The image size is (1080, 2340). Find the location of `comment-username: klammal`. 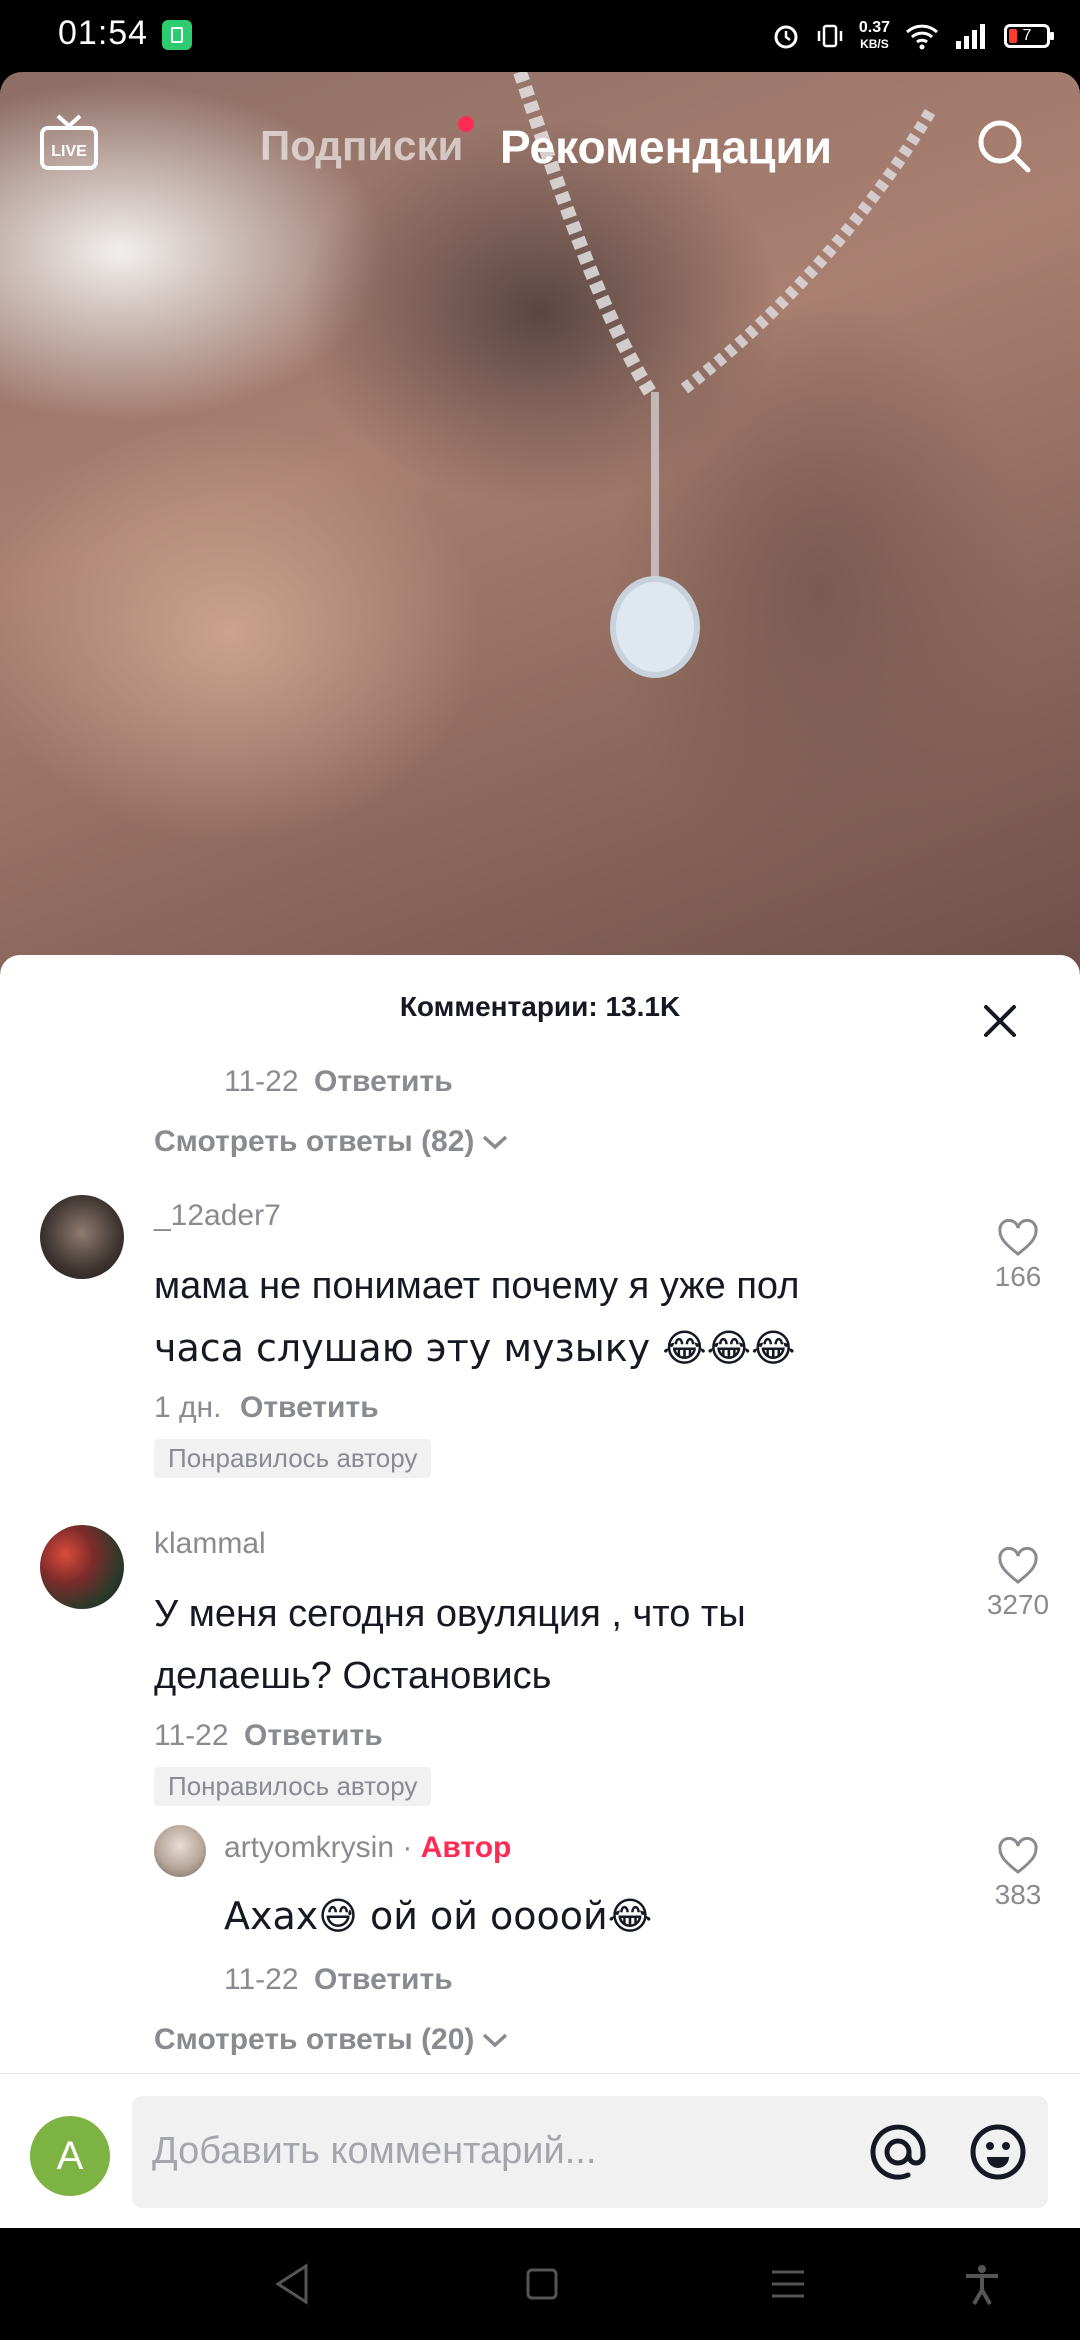

comment-username: klammal is located at coordinates (210, 1544).